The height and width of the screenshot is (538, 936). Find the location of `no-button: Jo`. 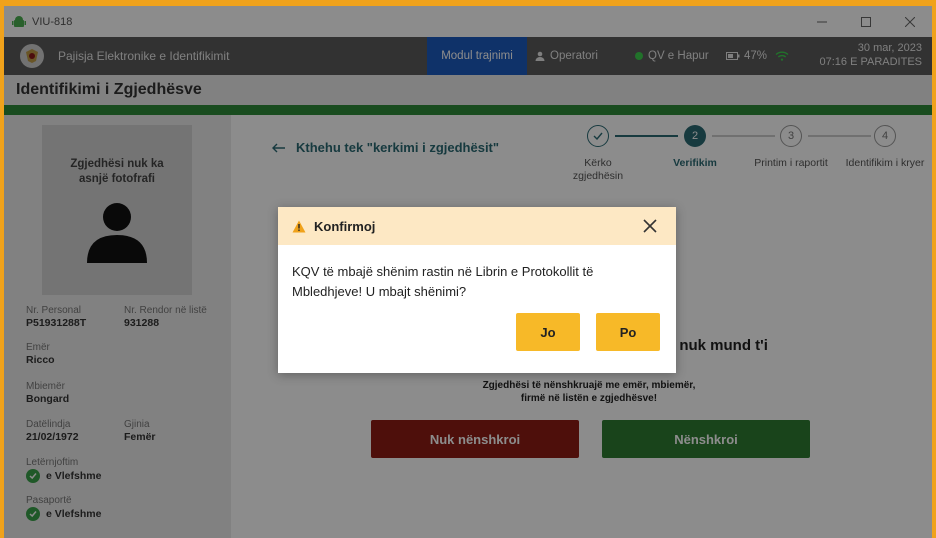

no-button: Jo is located at coordinates (548, 332).